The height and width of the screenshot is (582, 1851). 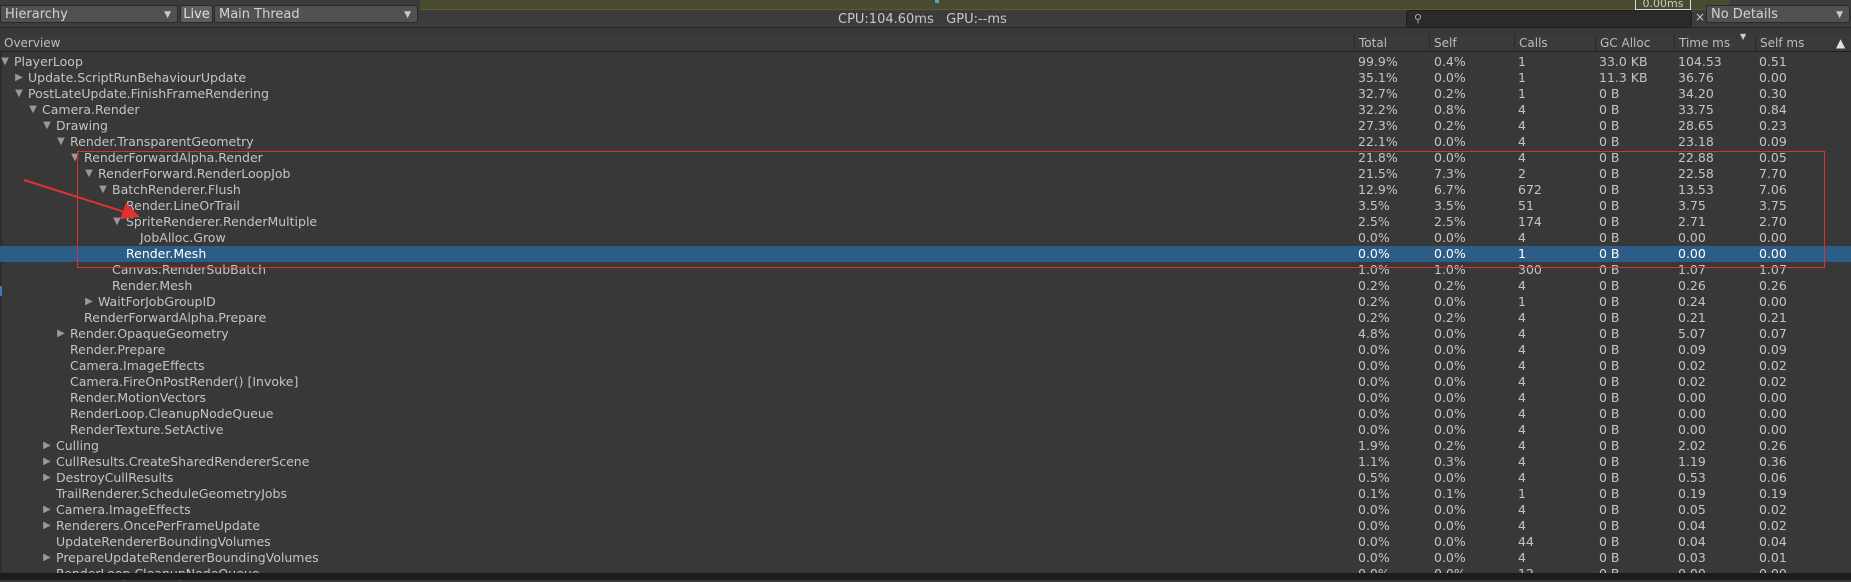 I want to click on cell-total: 0.2%, so click(x=1374, y=285).